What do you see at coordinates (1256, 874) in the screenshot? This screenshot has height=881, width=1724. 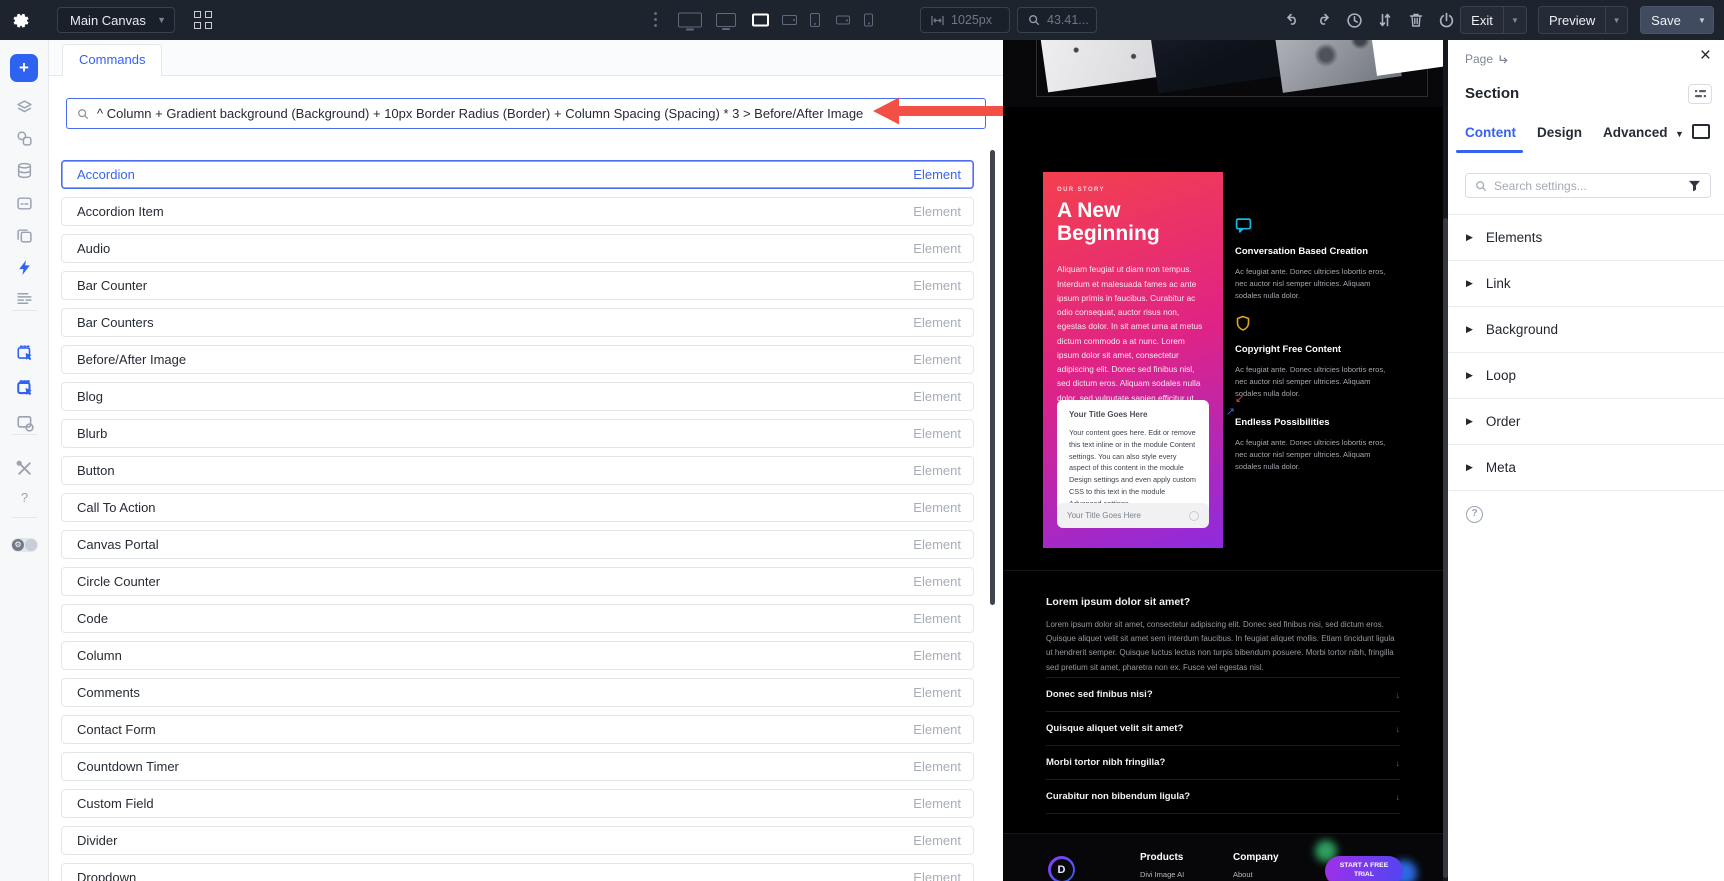 I see `footer-link: About` at bounding box center [1256, 874].